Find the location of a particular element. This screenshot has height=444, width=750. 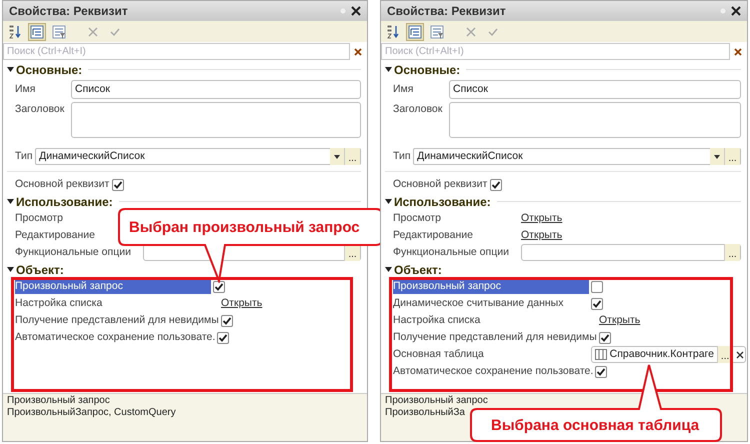

description-text: ПроизвольныйЗапрос, CustomQuery is located at coordinates (91, 413).